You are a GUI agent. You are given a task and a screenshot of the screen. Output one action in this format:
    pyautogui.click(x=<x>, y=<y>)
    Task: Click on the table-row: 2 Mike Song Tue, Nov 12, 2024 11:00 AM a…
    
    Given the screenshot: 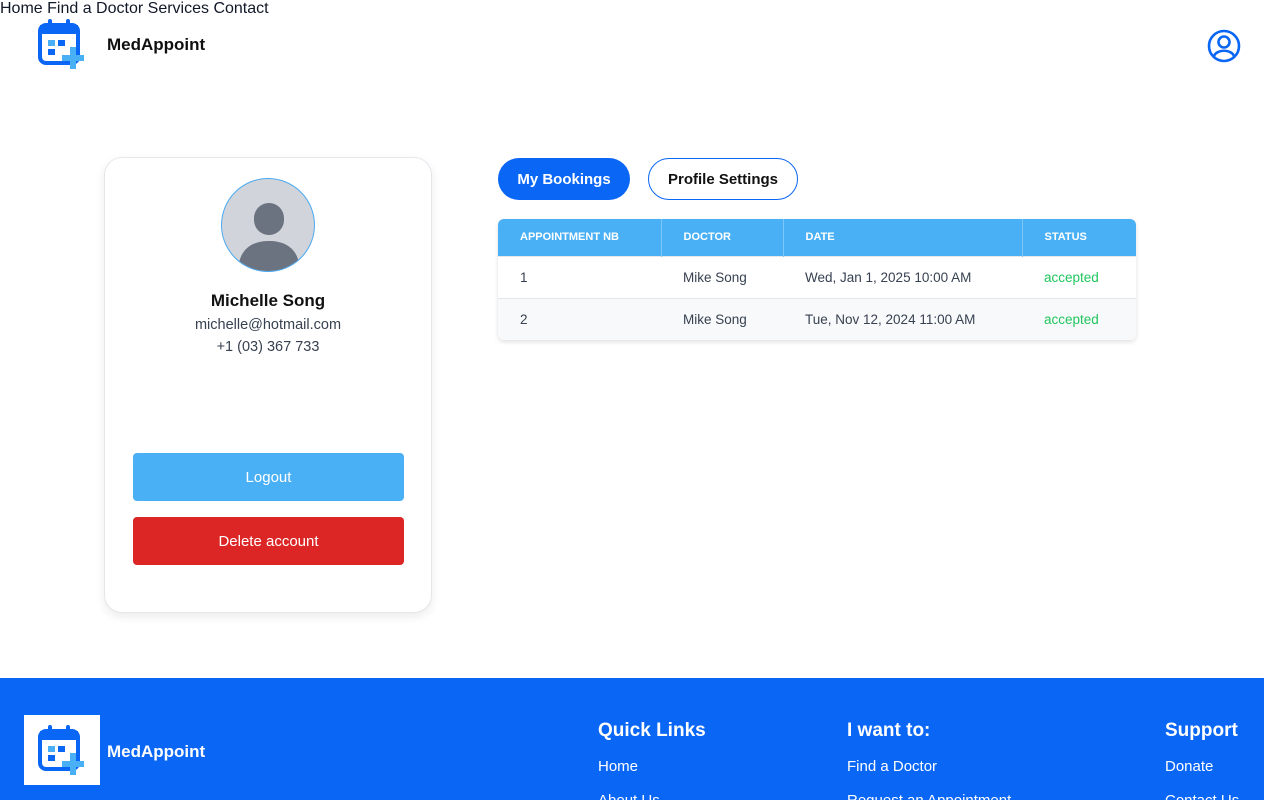 What is the action you would take?
    pyautogui.click(x=817, y=318)
    